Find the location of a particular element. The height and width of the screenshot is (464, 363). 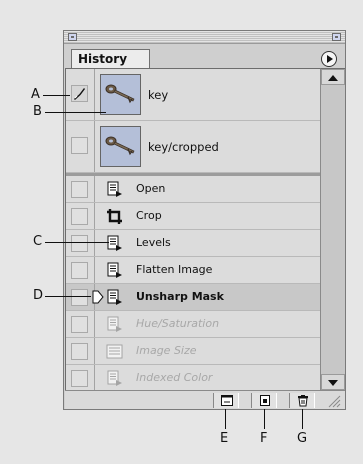

history-step-label: Image Size is located at coordinates (166, 350).